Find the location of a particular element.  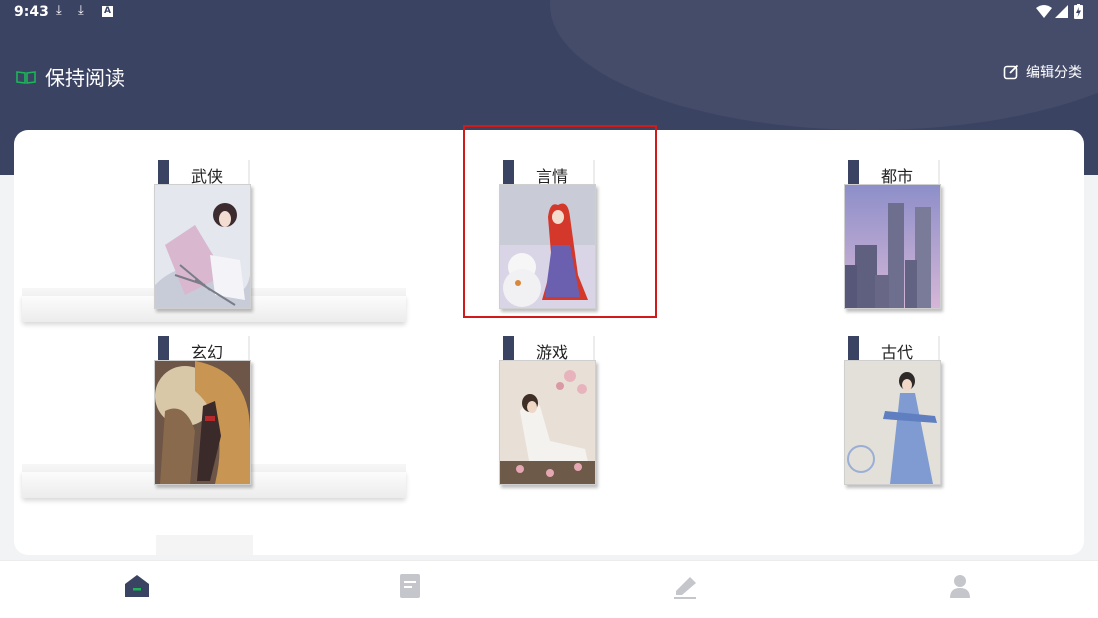

document-icon is located at coordinates (410, 586).